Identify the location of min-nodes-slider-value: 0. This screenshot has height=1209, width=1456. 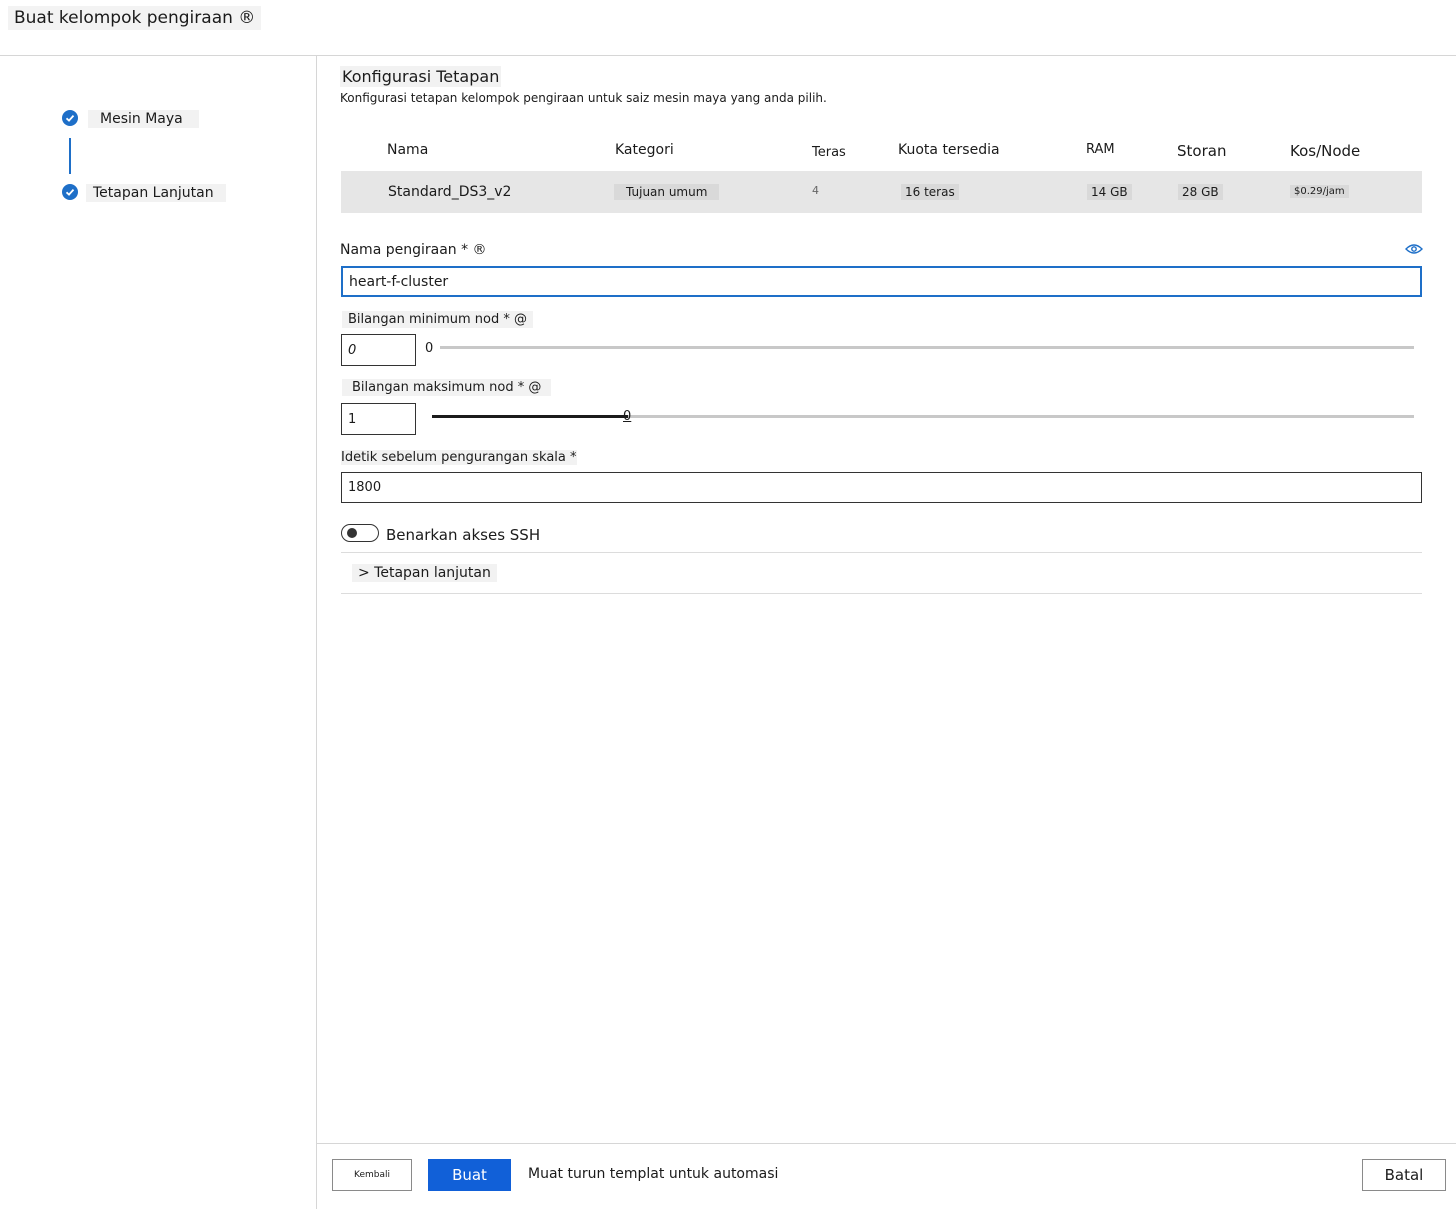
(429, 348).